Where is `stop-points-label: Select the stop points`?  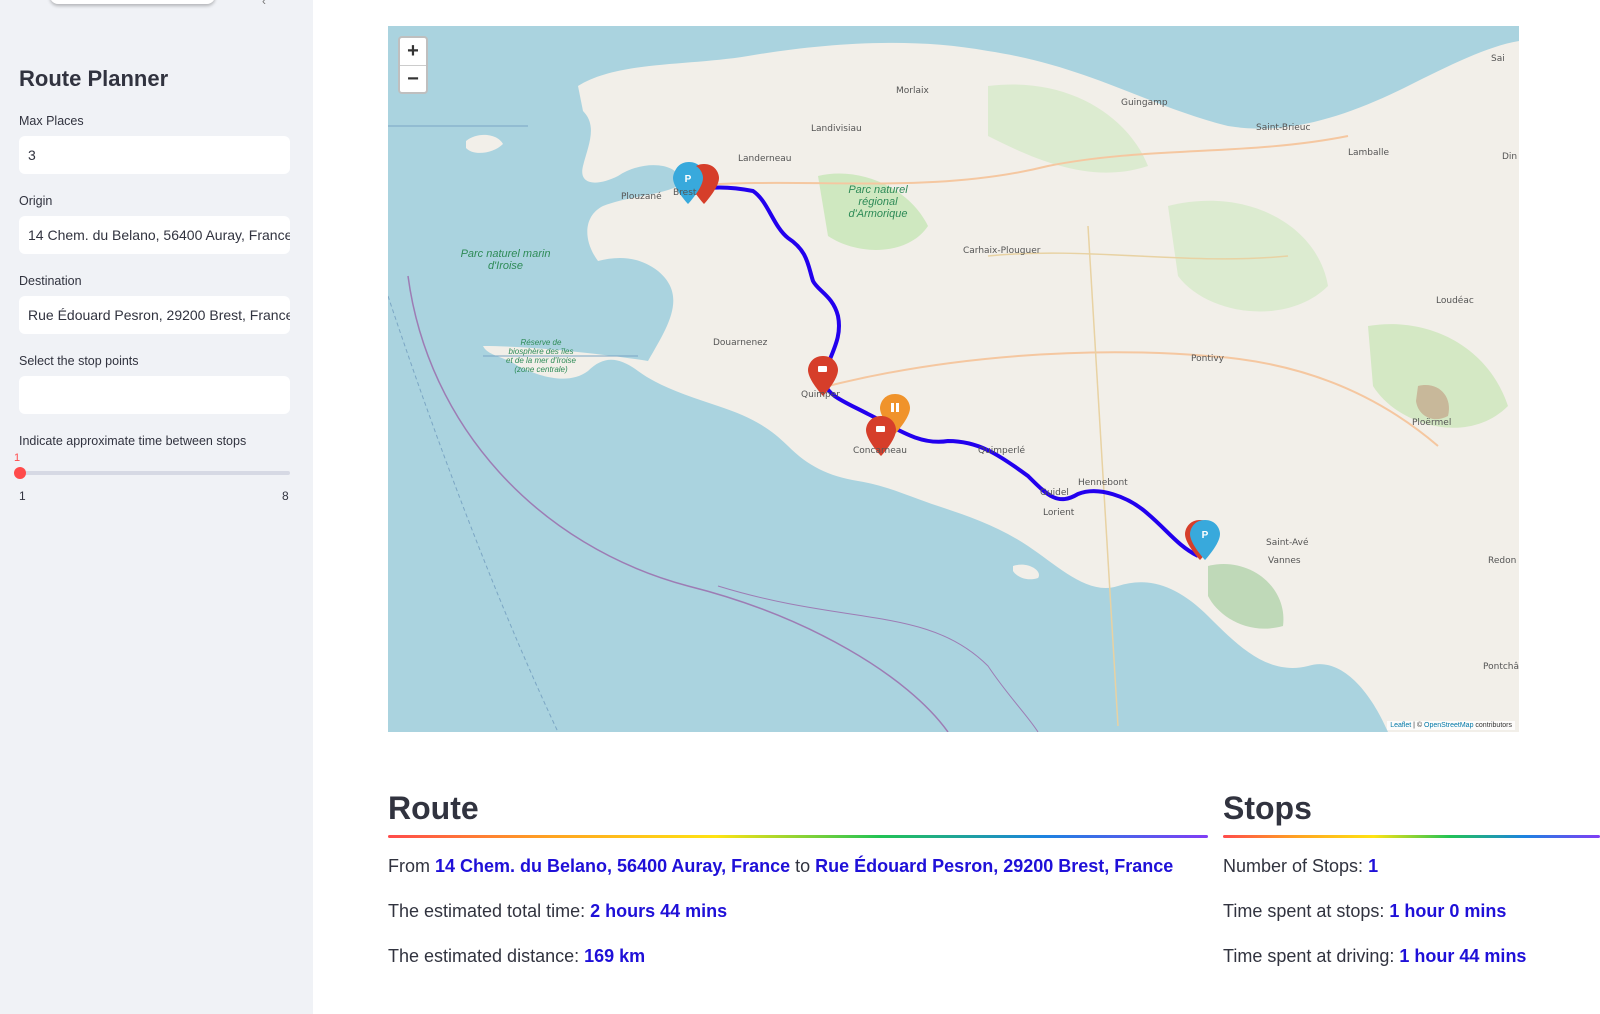 stop-points-label: Select the stop points is located at coordinates (79, 361).